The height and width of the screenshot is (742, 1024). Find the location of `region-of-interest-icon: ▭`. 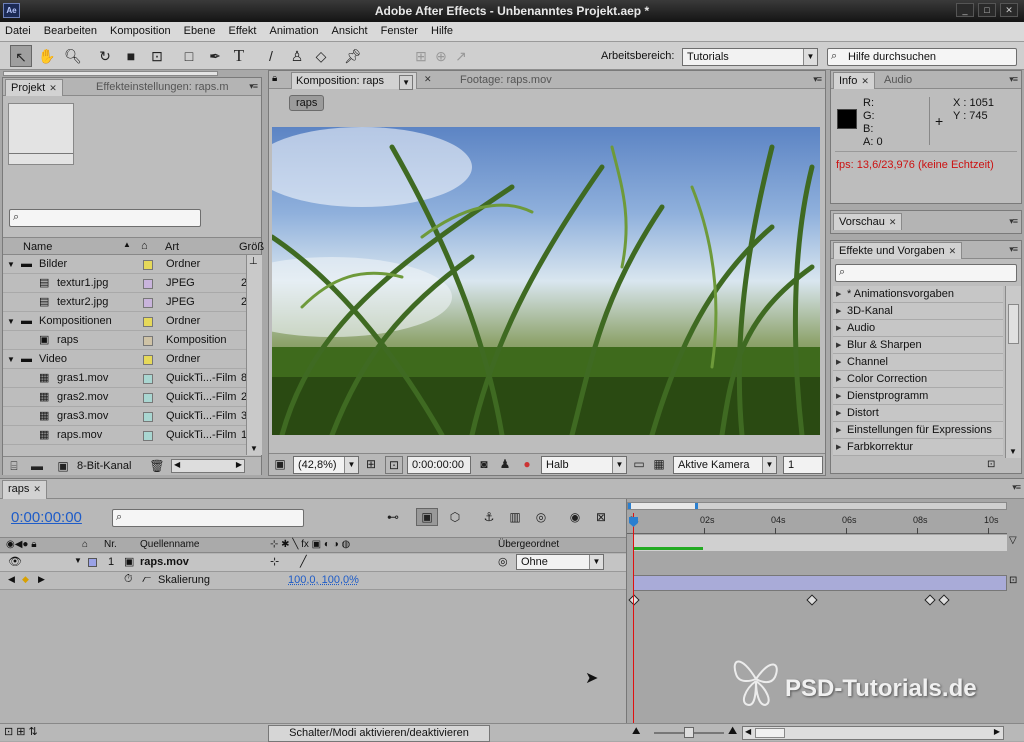

region-of-interest-icon: ▭ is located at coordinates (639, 464).